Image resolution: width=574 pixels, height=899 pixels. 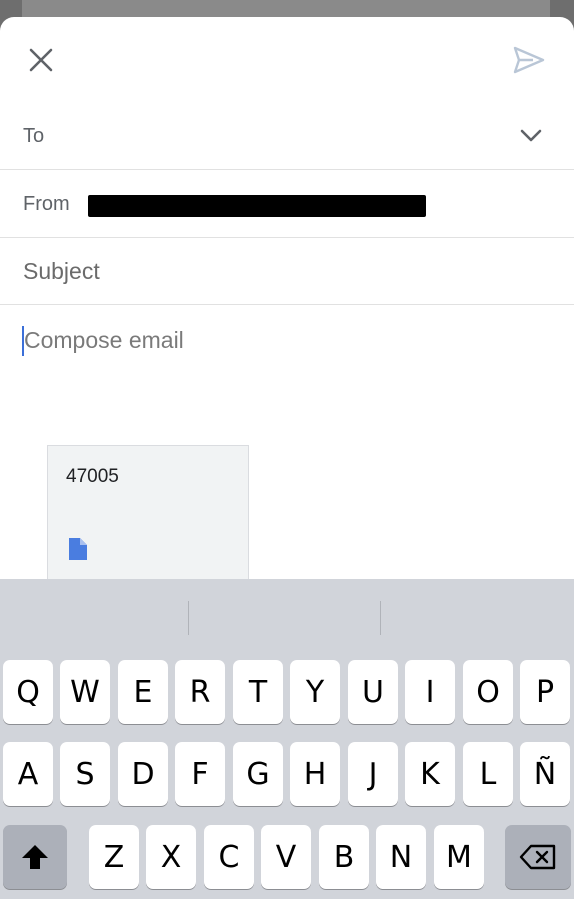 I want to click on key-p: P, so click(x=545, y=692).